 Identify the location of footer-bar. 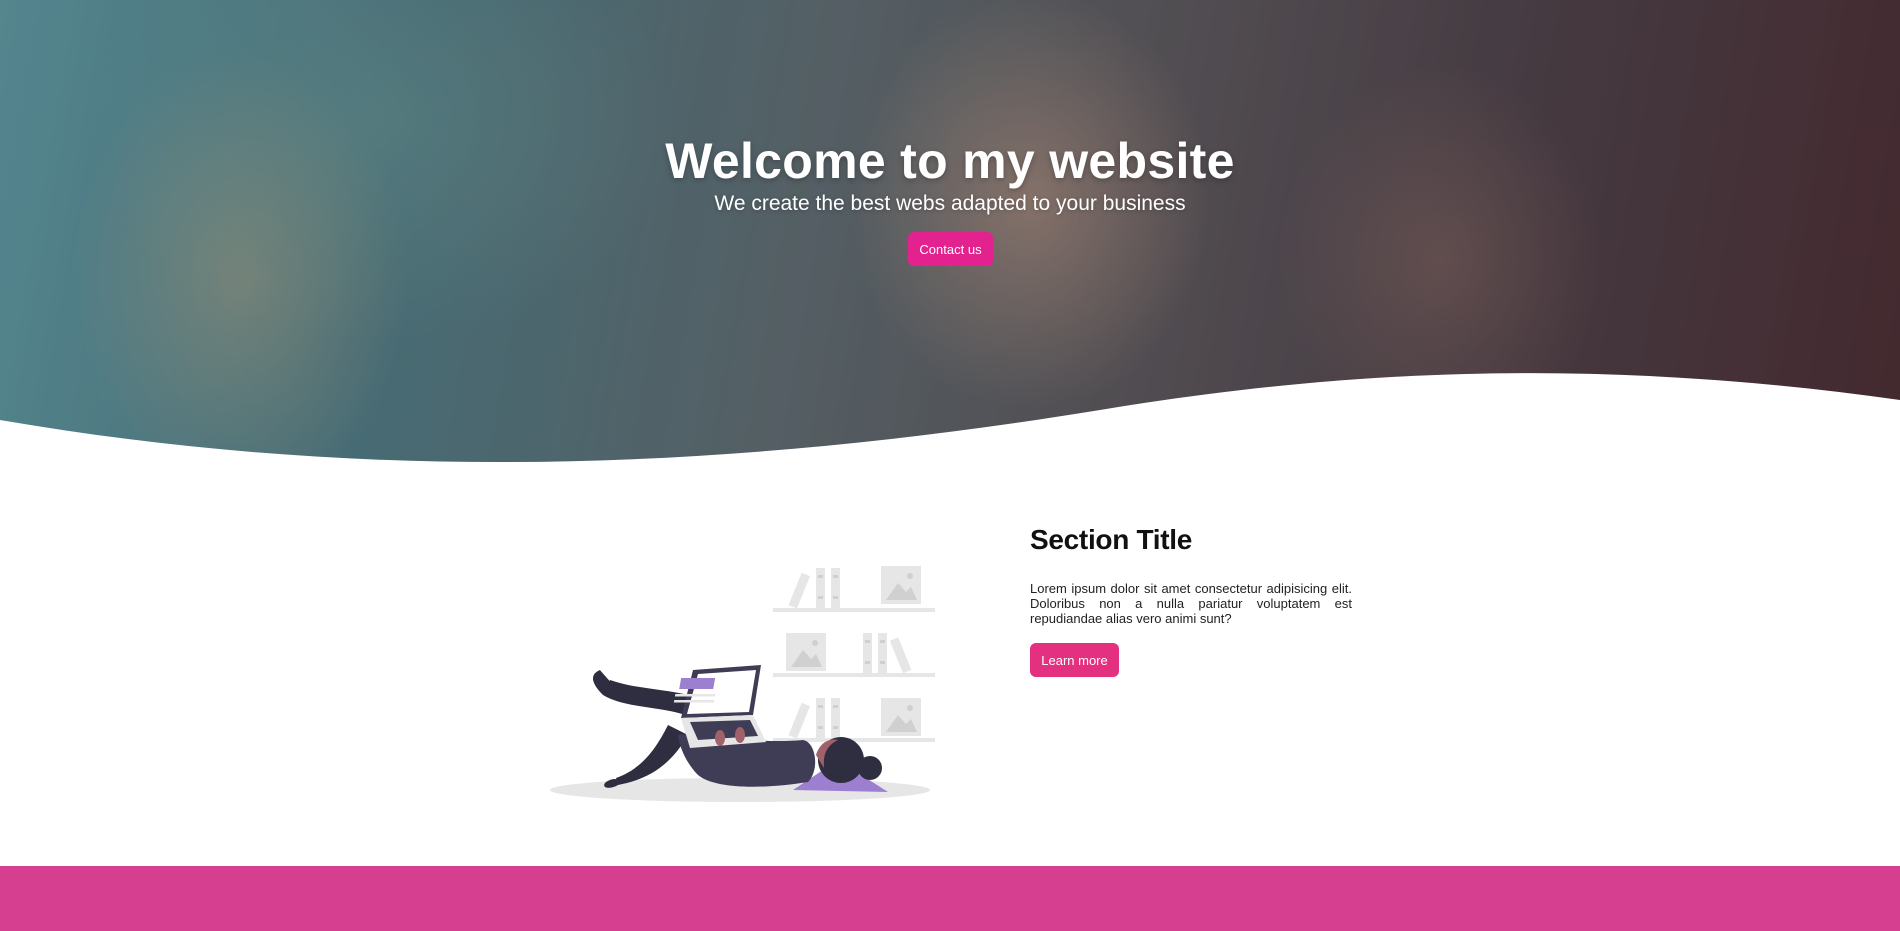
(950, 898).